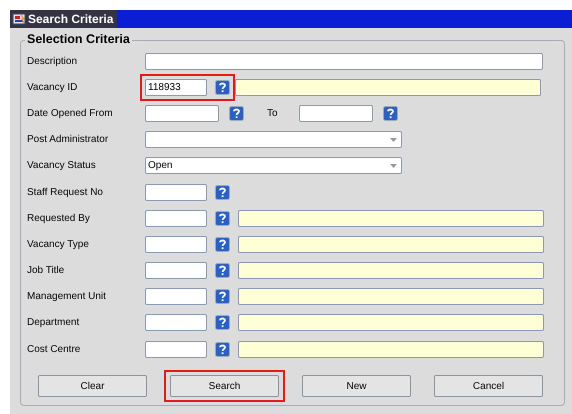 This screenshot has height=414, width=572. I want to click on field-label: Post Administrator, so click(68, 140).